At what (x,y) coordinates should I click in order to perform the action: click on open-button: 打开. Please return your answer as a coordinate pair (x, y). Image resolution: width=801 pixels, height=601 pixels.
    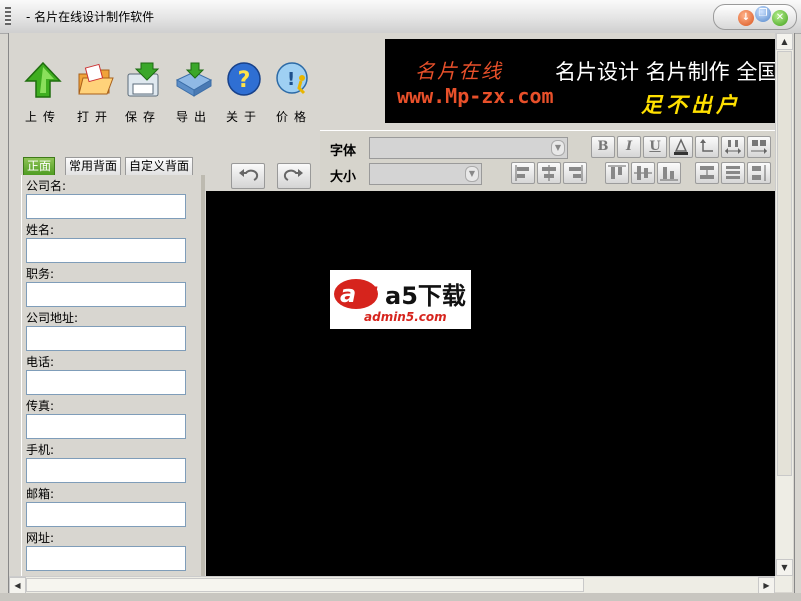
    Looking at the image, I should click on (95, 92).